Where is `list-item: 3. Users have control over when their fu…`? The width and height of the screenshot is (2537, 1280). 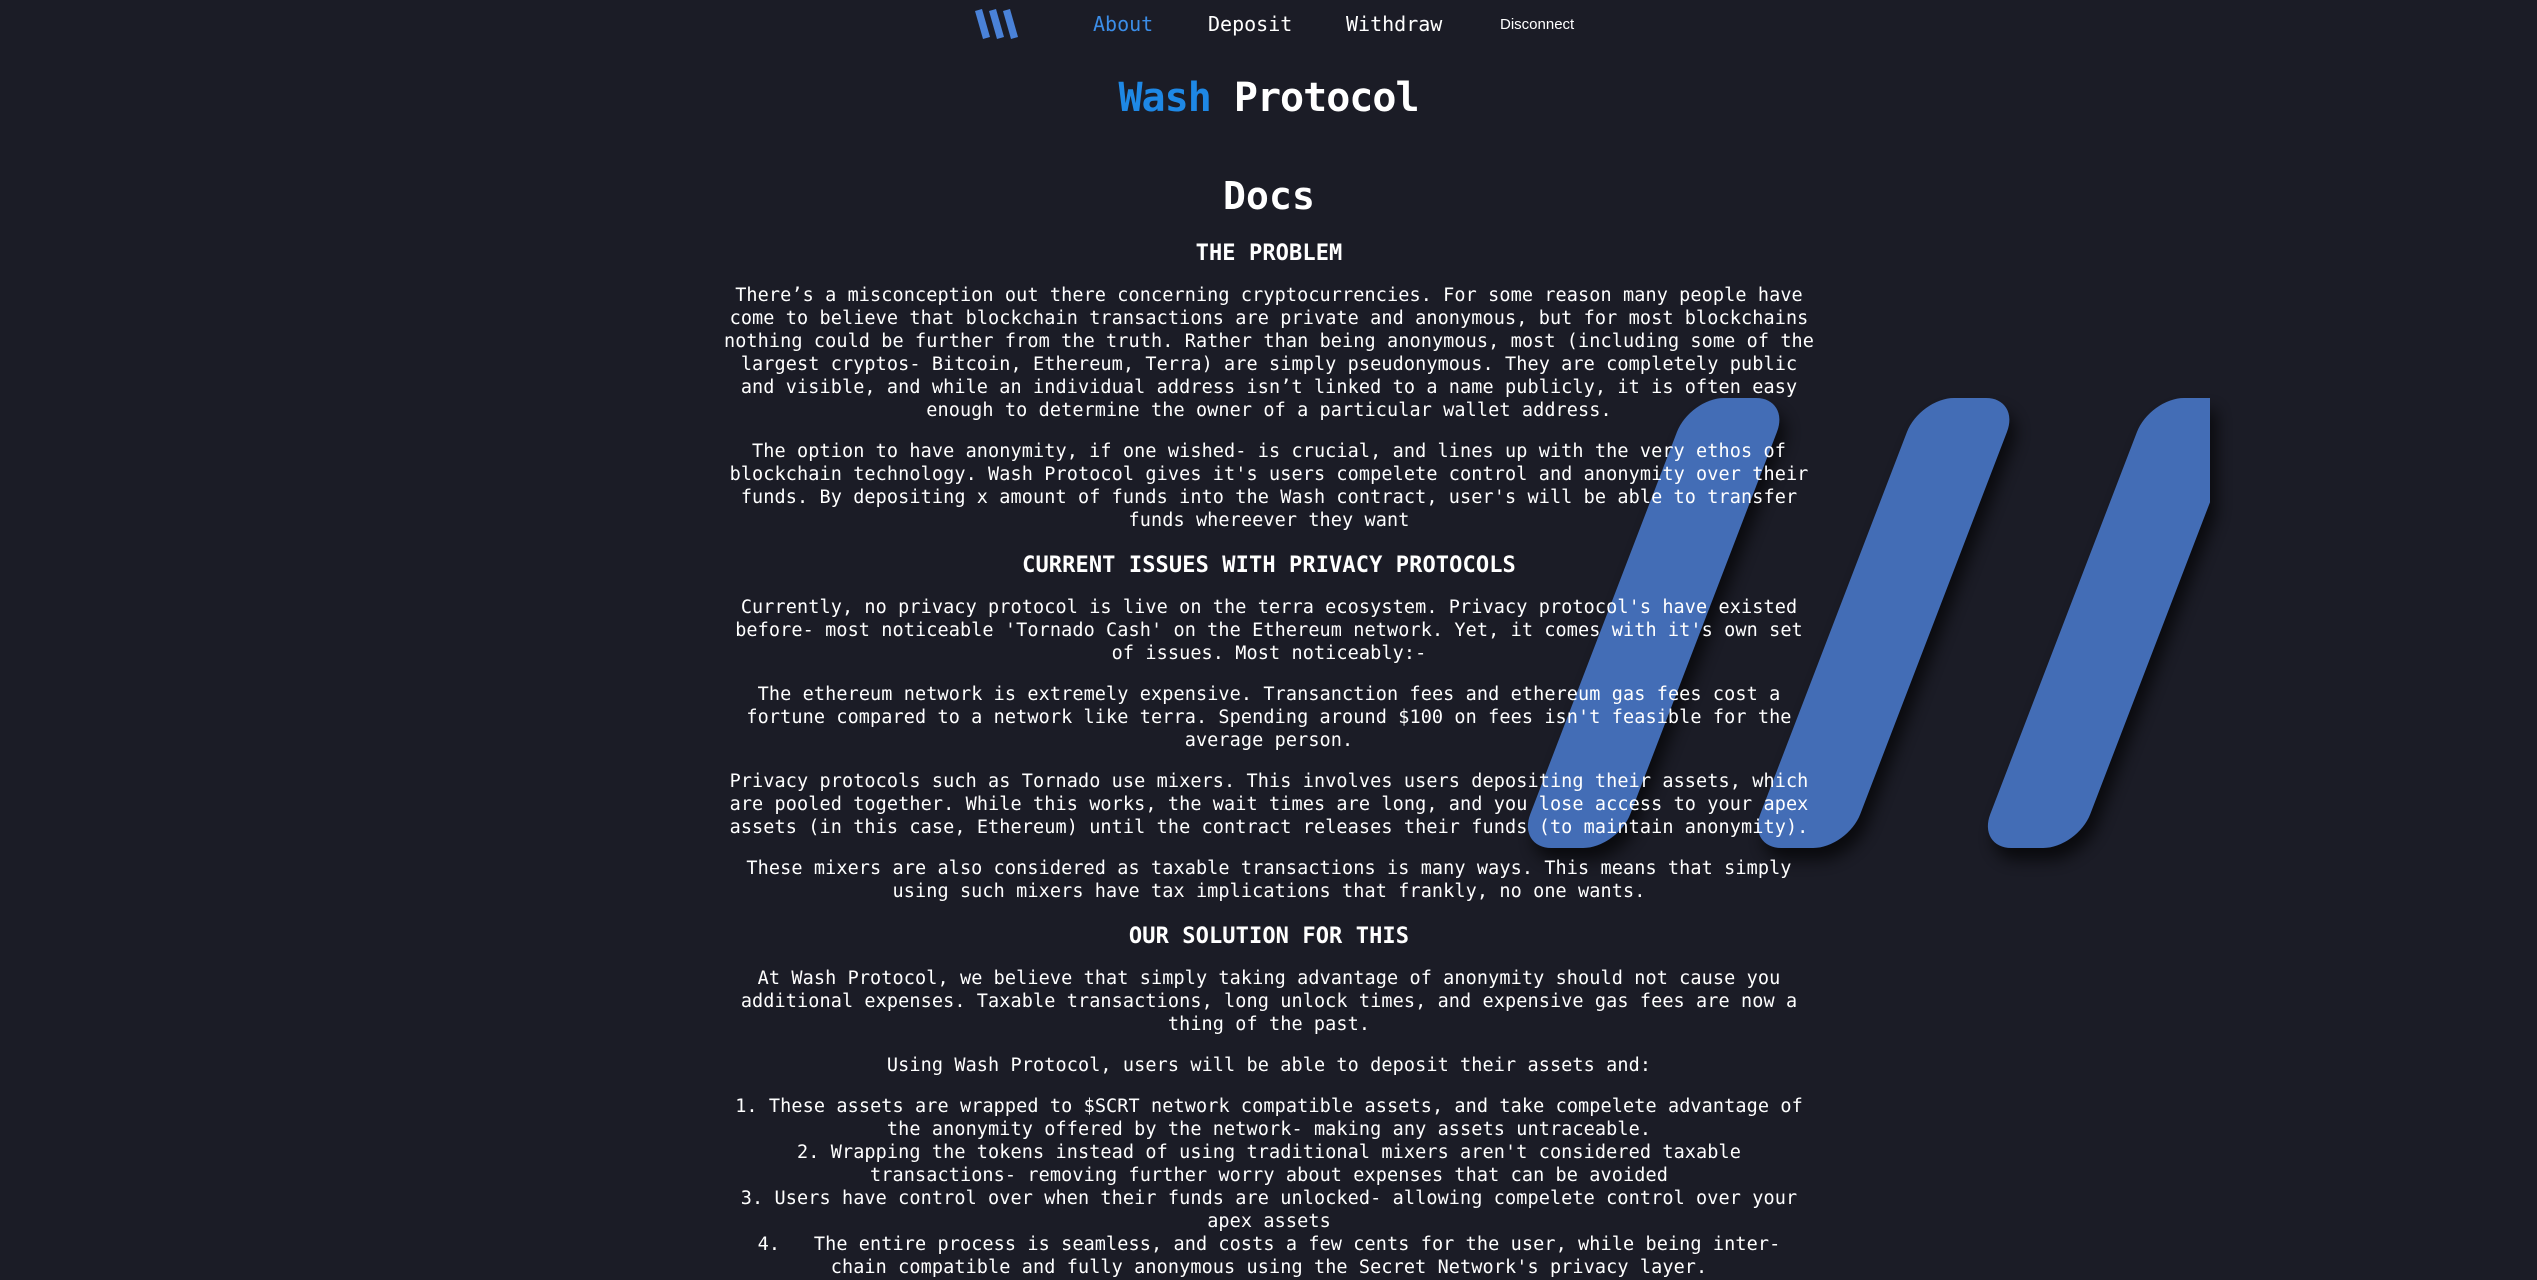 list-item: 3. Users have control over when their fu… is located at coordinates (1269, 1210).